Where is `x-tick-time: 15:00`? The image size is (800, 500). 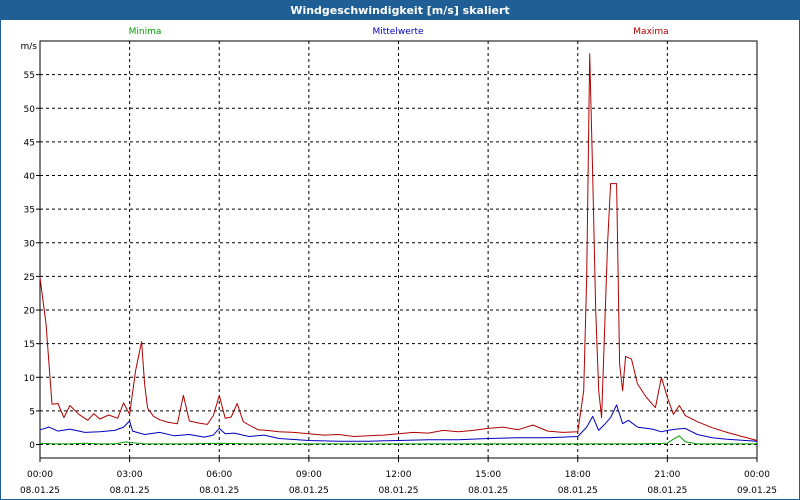 x-tick-time: 15:00 is located at coordinates (488, 475).